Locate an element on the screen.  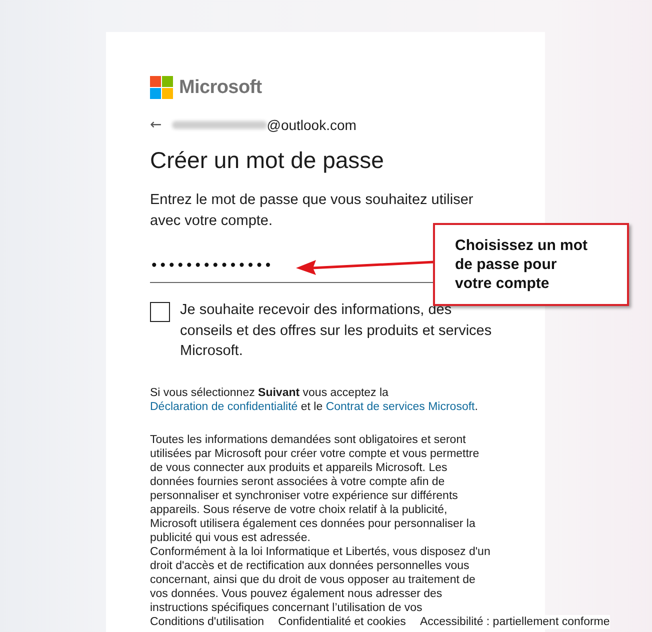
brand-name: Microsoft is located at coordinates (220, 87).